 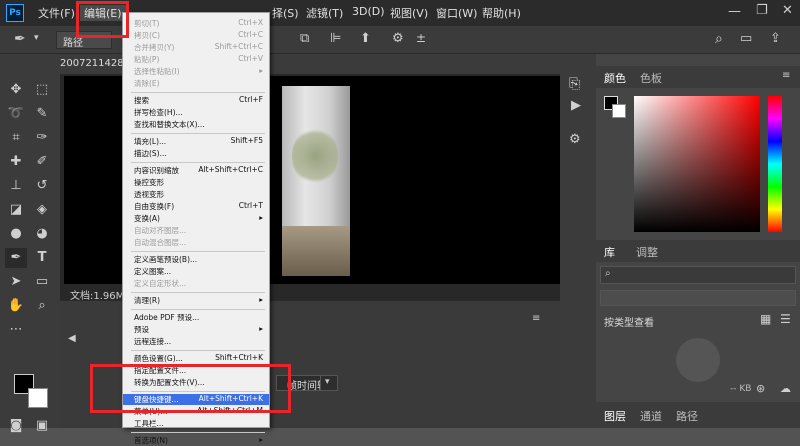 I want to click on tab-adjustments: 调整, so click(x=647, y=252).